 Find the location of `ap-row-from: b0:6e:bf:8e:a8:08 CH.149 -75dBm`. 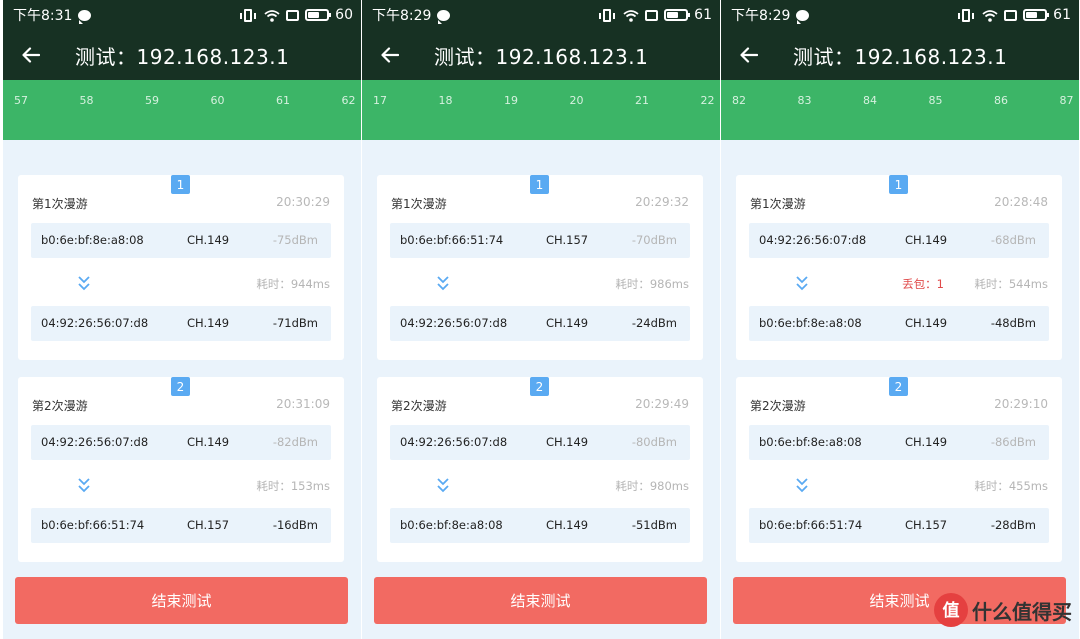

ap-row-from: b0:6e:bf:8e:a8:08 CH.149 -75dBm is located at coordinates (181, 240).